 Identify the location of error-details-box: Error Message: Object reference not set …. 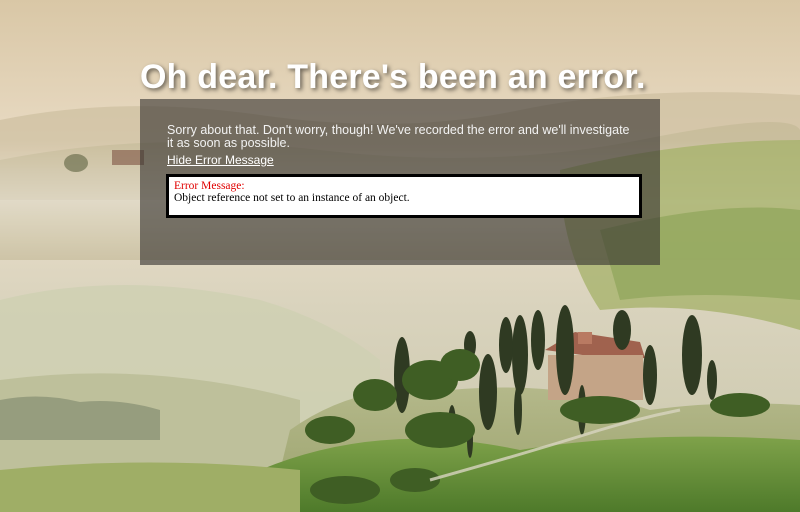
(404, 196).